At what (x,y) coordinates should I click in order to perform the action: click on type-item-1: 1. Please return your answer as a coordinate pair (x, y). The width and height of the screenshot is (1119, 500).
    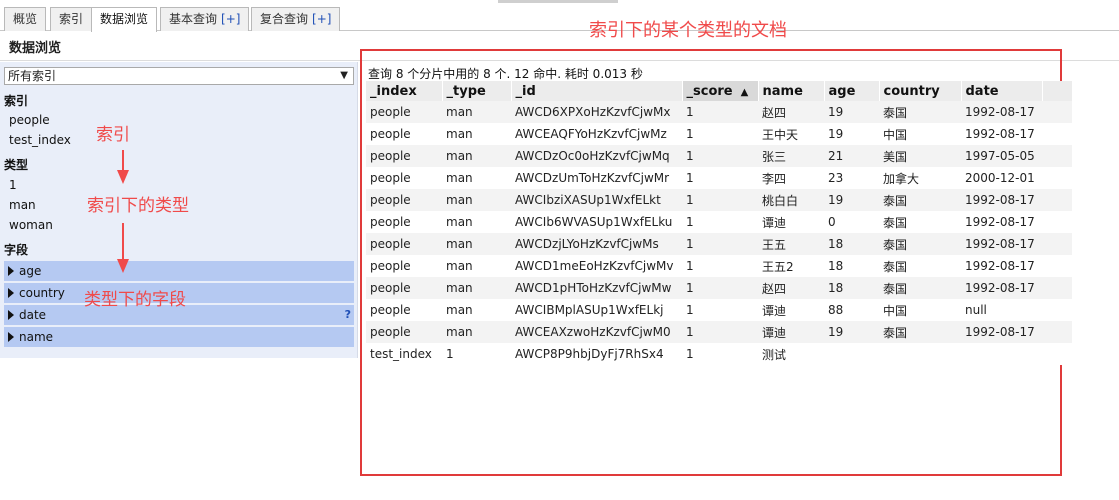
    Looking at the image, I should click on (13, 185).